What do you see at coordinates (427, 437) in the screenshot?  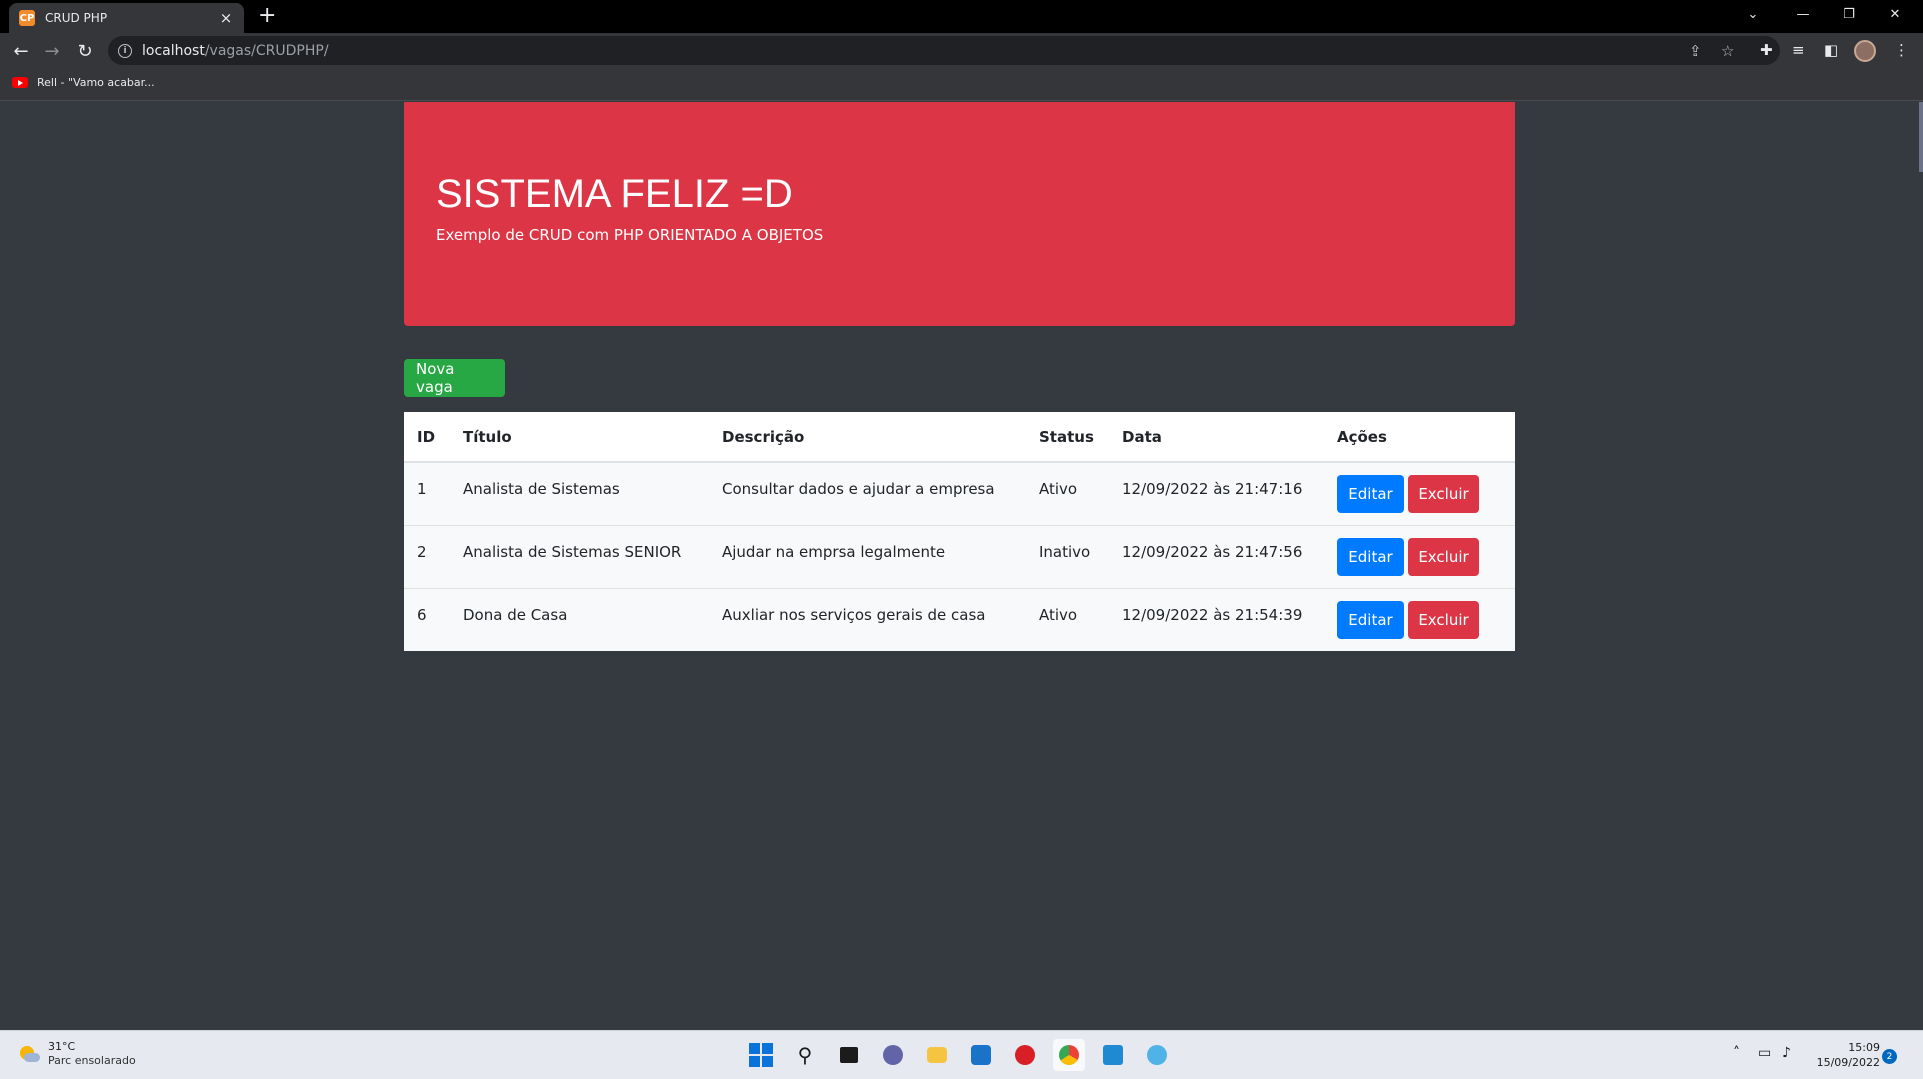 I see `header-id: ID` at bounding box center [427, 437].